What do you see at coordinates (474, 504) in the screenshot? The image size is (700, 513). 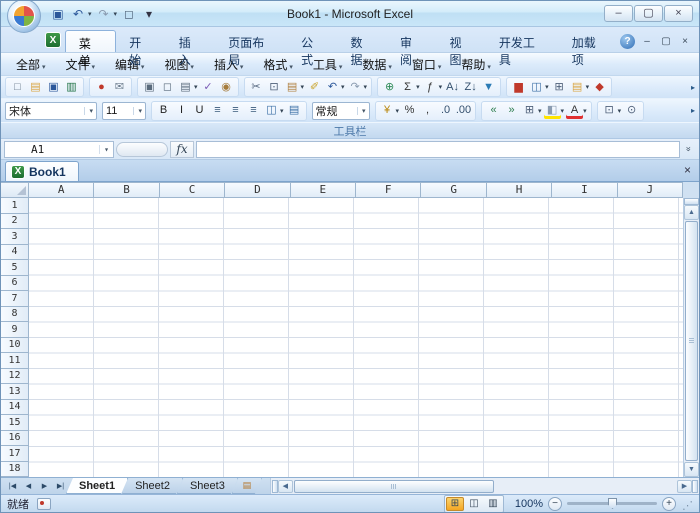 I see `page-layout-view-icon: ◫` at bounding box center [474, 504].